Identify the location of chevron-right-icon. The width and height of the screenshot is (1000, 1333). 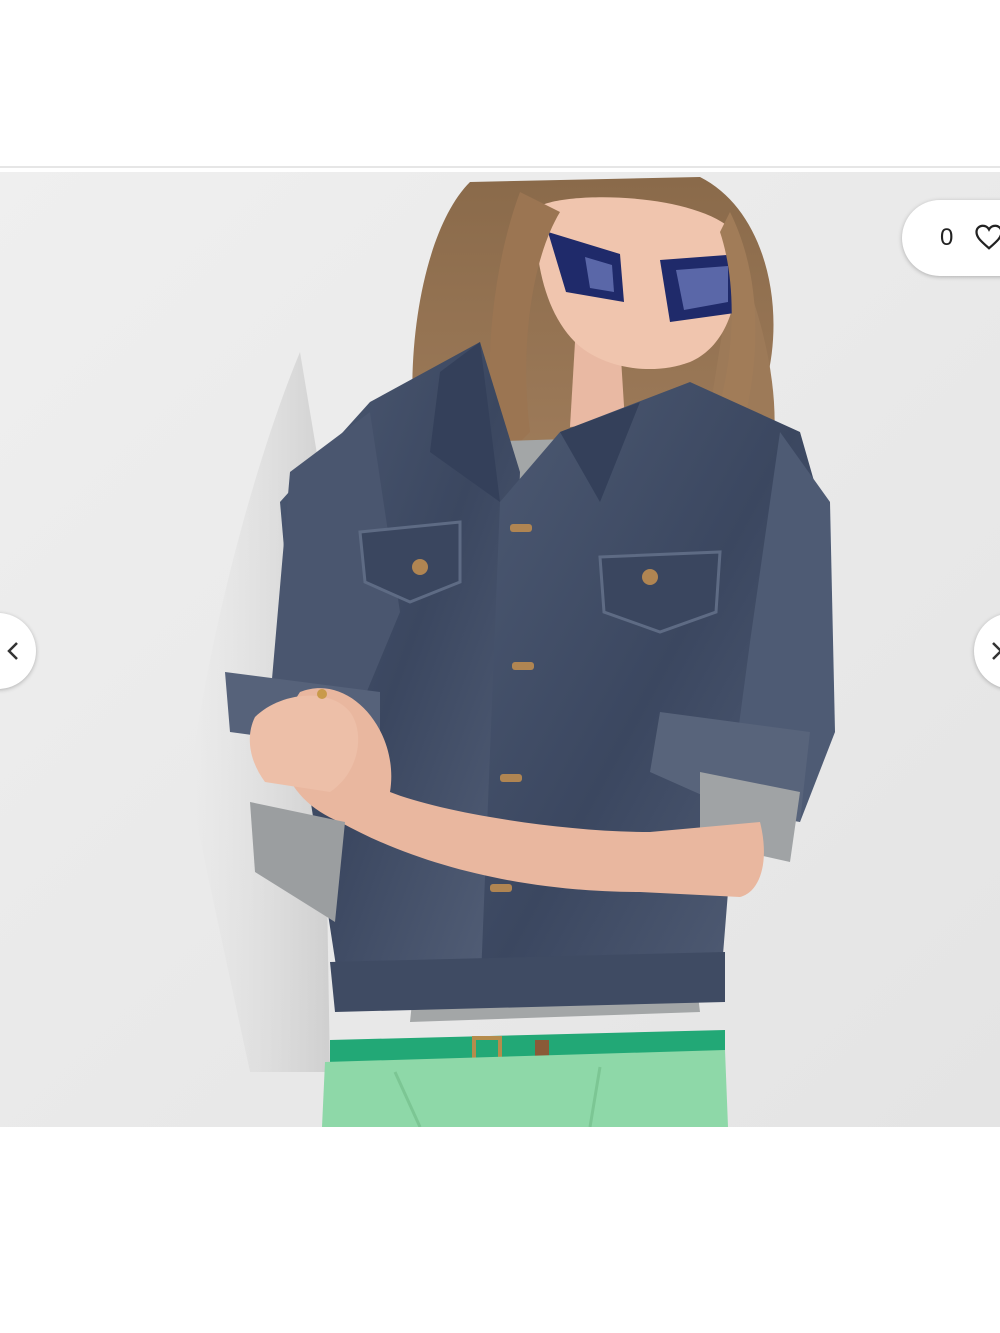
(996, 651).